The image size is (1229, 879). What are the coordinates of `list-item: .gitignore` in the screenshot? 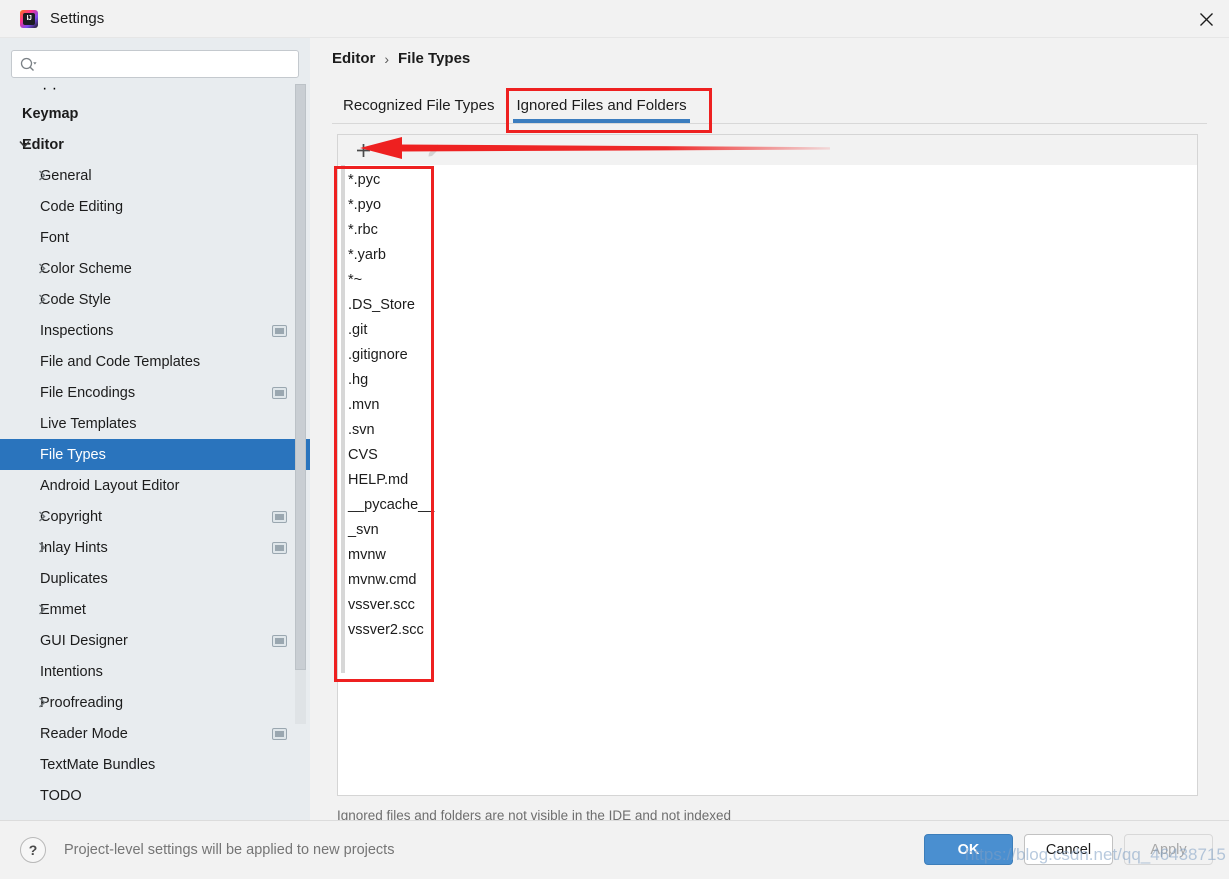 It's located at (418, 355).